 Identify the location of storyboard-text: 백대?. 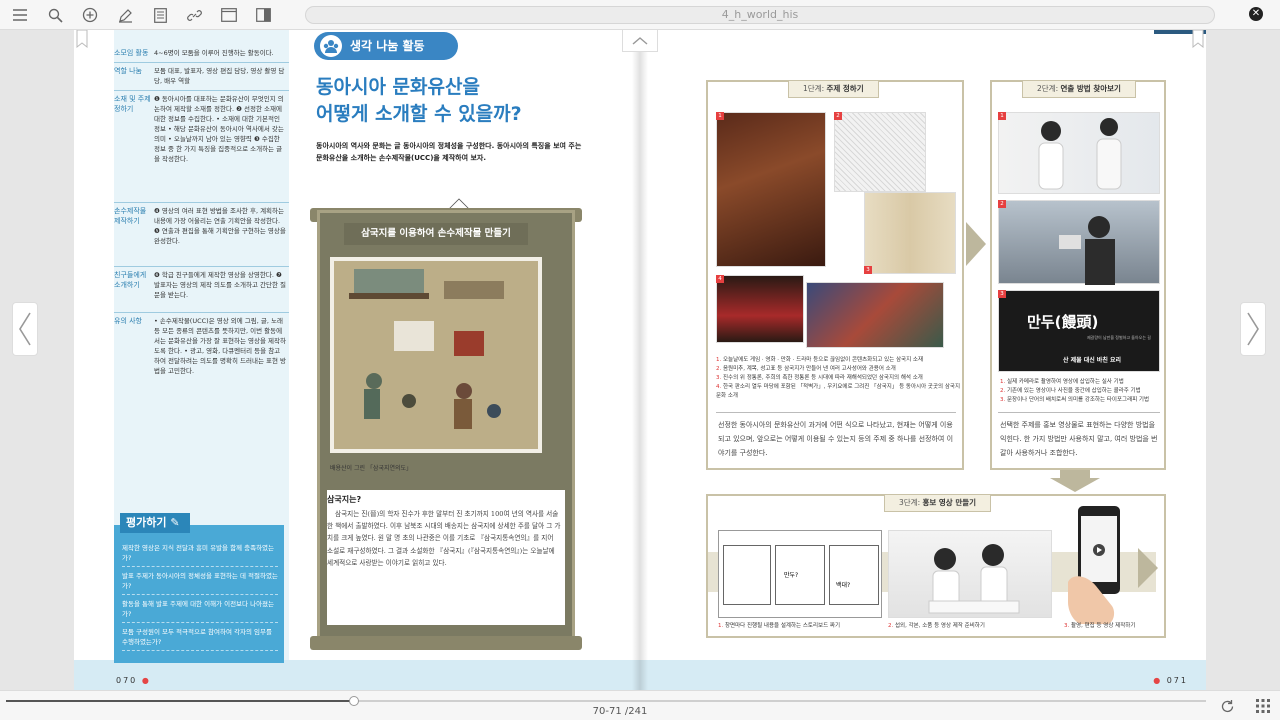
(843, 585).